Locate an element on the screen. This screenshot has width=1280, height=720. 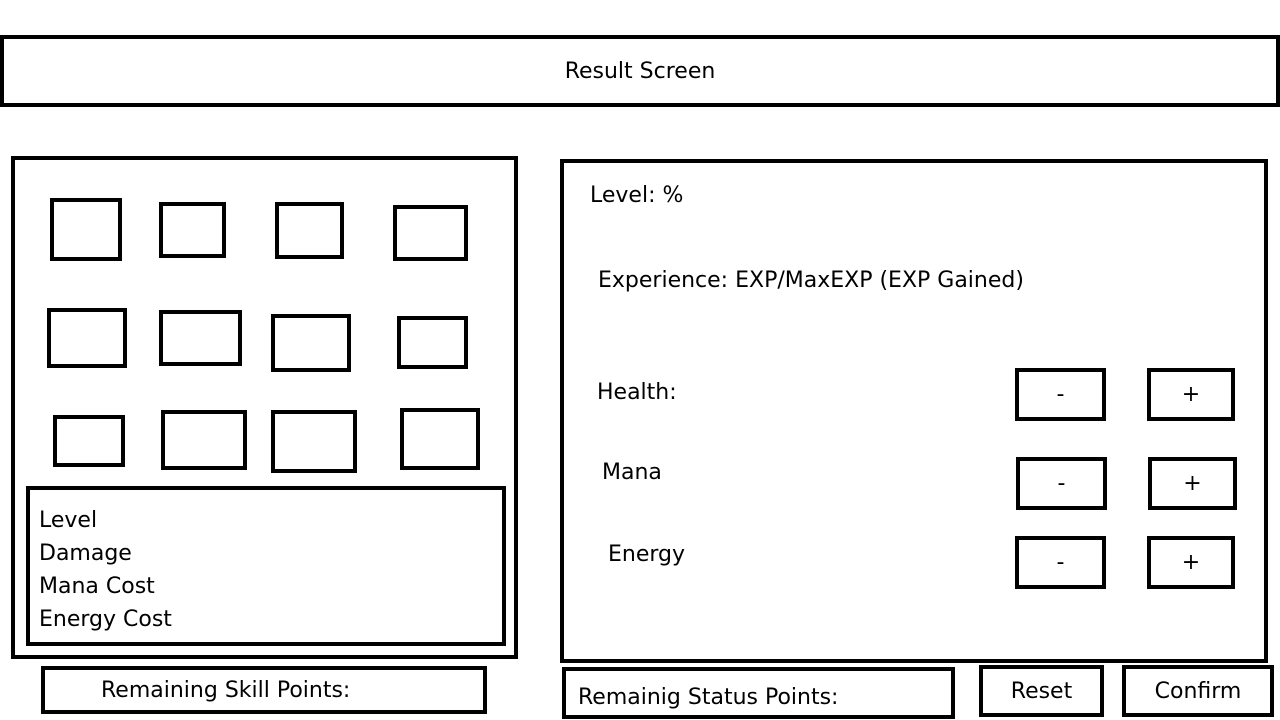
mana-increase-button: + is located at coordinates (1192, 483).